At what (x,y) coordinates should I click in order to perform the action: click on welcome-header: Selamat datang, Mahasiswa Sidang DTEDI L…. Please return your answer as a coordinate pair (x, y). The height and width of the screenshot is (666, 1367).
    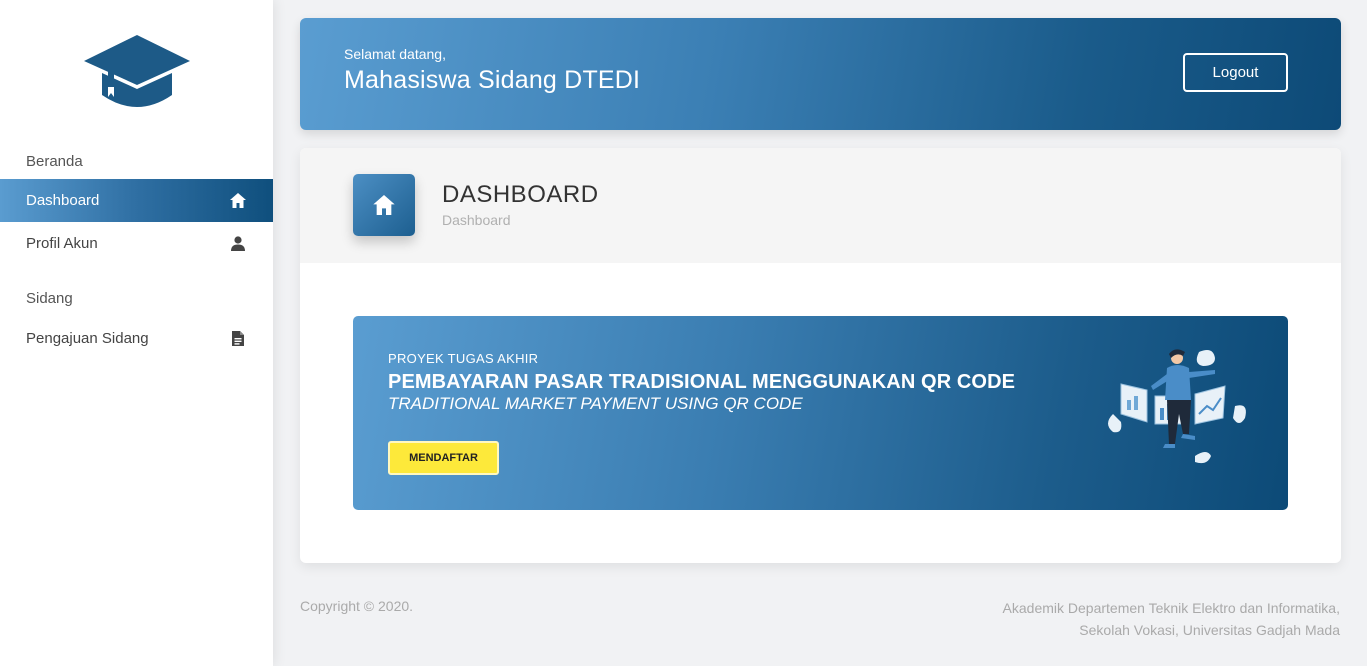
    Looking at the image, I should click on (820, 74).